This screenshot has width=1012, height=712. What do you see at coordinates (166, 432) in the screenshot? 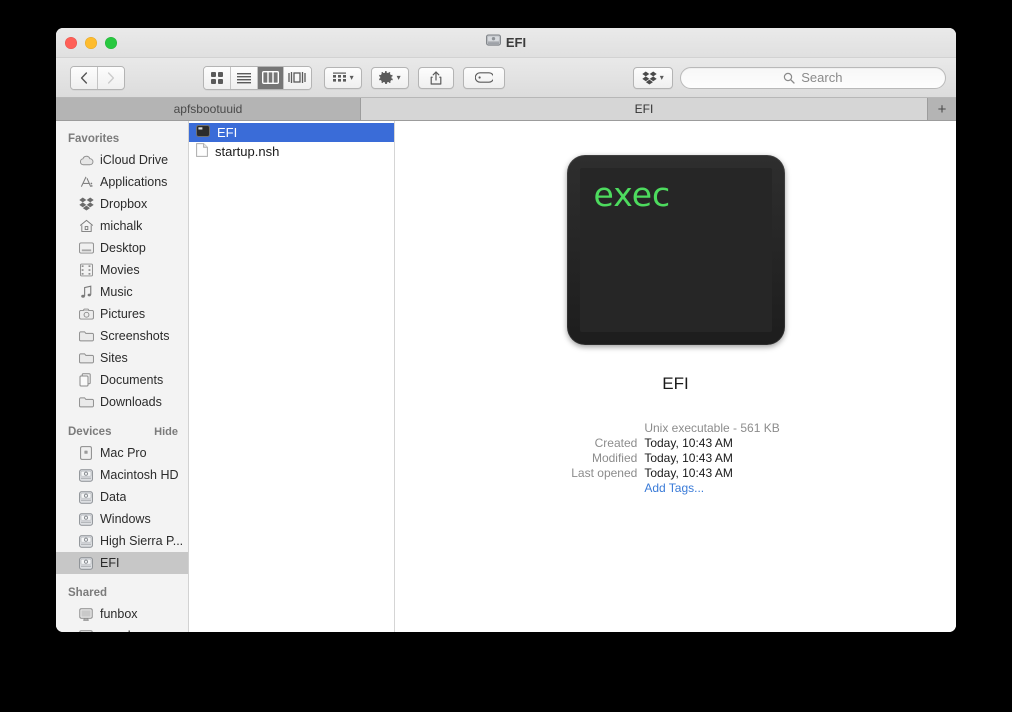
I see `devices-hide-button: Hide` at bounding box center [166, 432].